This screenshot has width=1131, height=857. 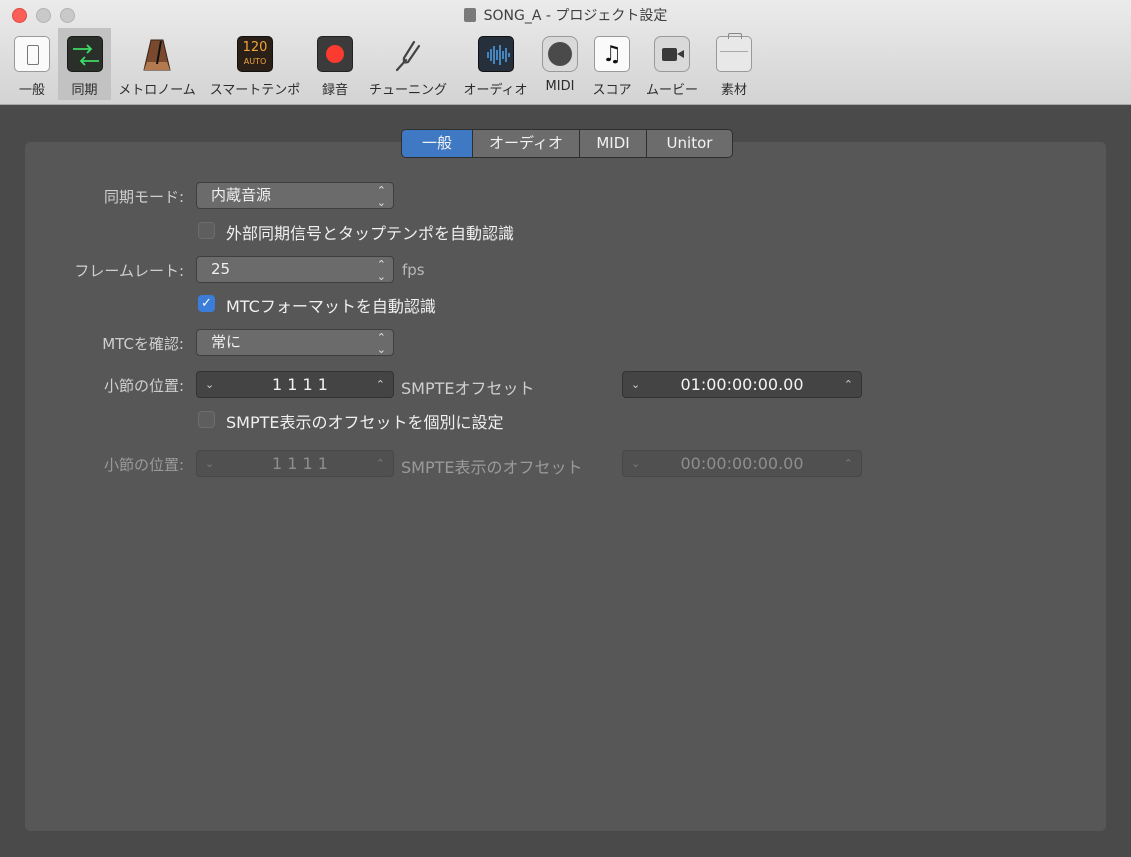 I want to click on midi-connector-icon, so click(x=560, y=54).